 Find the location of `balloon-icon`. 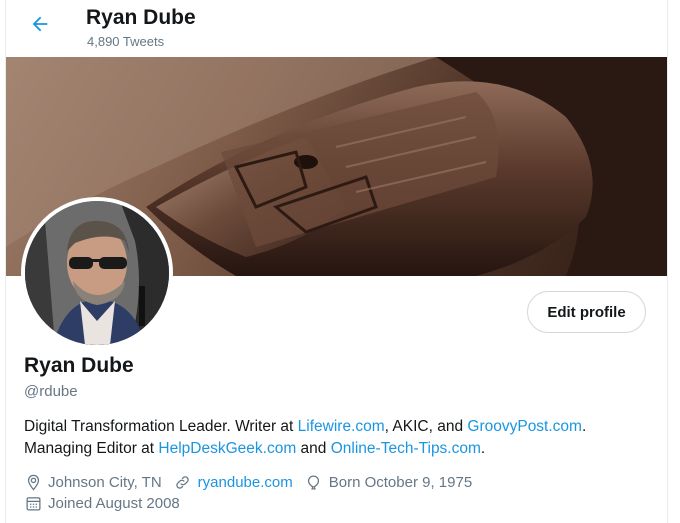

balloon-icon is located at coordinates (314, 483).